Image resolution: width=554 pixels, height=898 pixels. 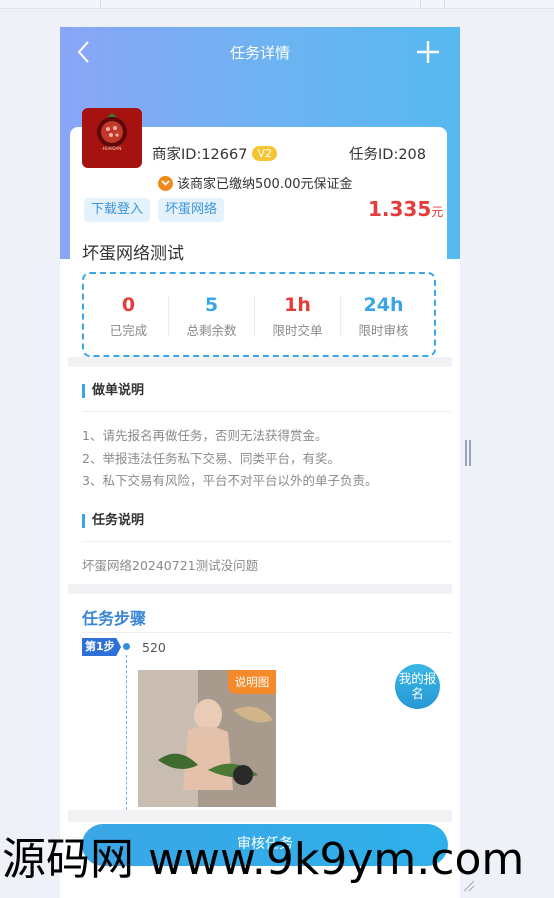 What do you see at coordinates (113, 521) in the screenshot?
I see `description-heading: 任务说明` at bounding box center [113, 521].